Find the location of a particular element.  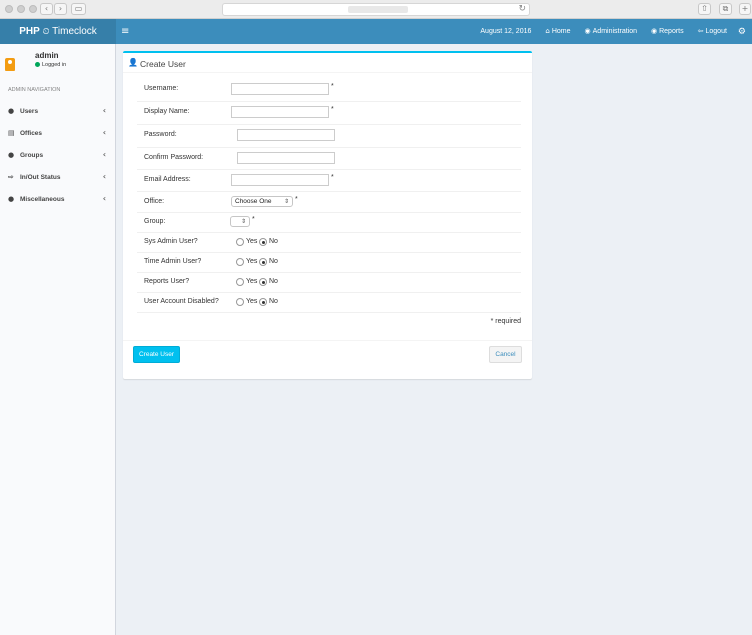

home-icon: ⌂ is located at coordinates (547, 31).